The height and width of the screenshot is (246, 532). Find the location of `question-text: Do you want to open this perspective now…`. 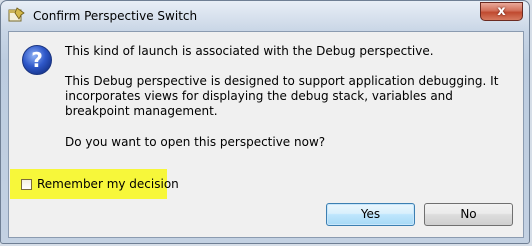

question-text: Do you want to open this perspective now… is located at coordinates (195, 142).